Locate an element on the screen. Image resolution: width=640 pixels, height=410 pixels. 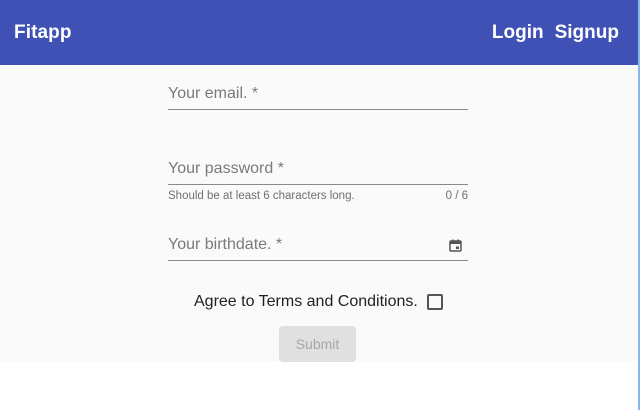
password-counter: 0 / 6 is located at coordinates (456, 196).